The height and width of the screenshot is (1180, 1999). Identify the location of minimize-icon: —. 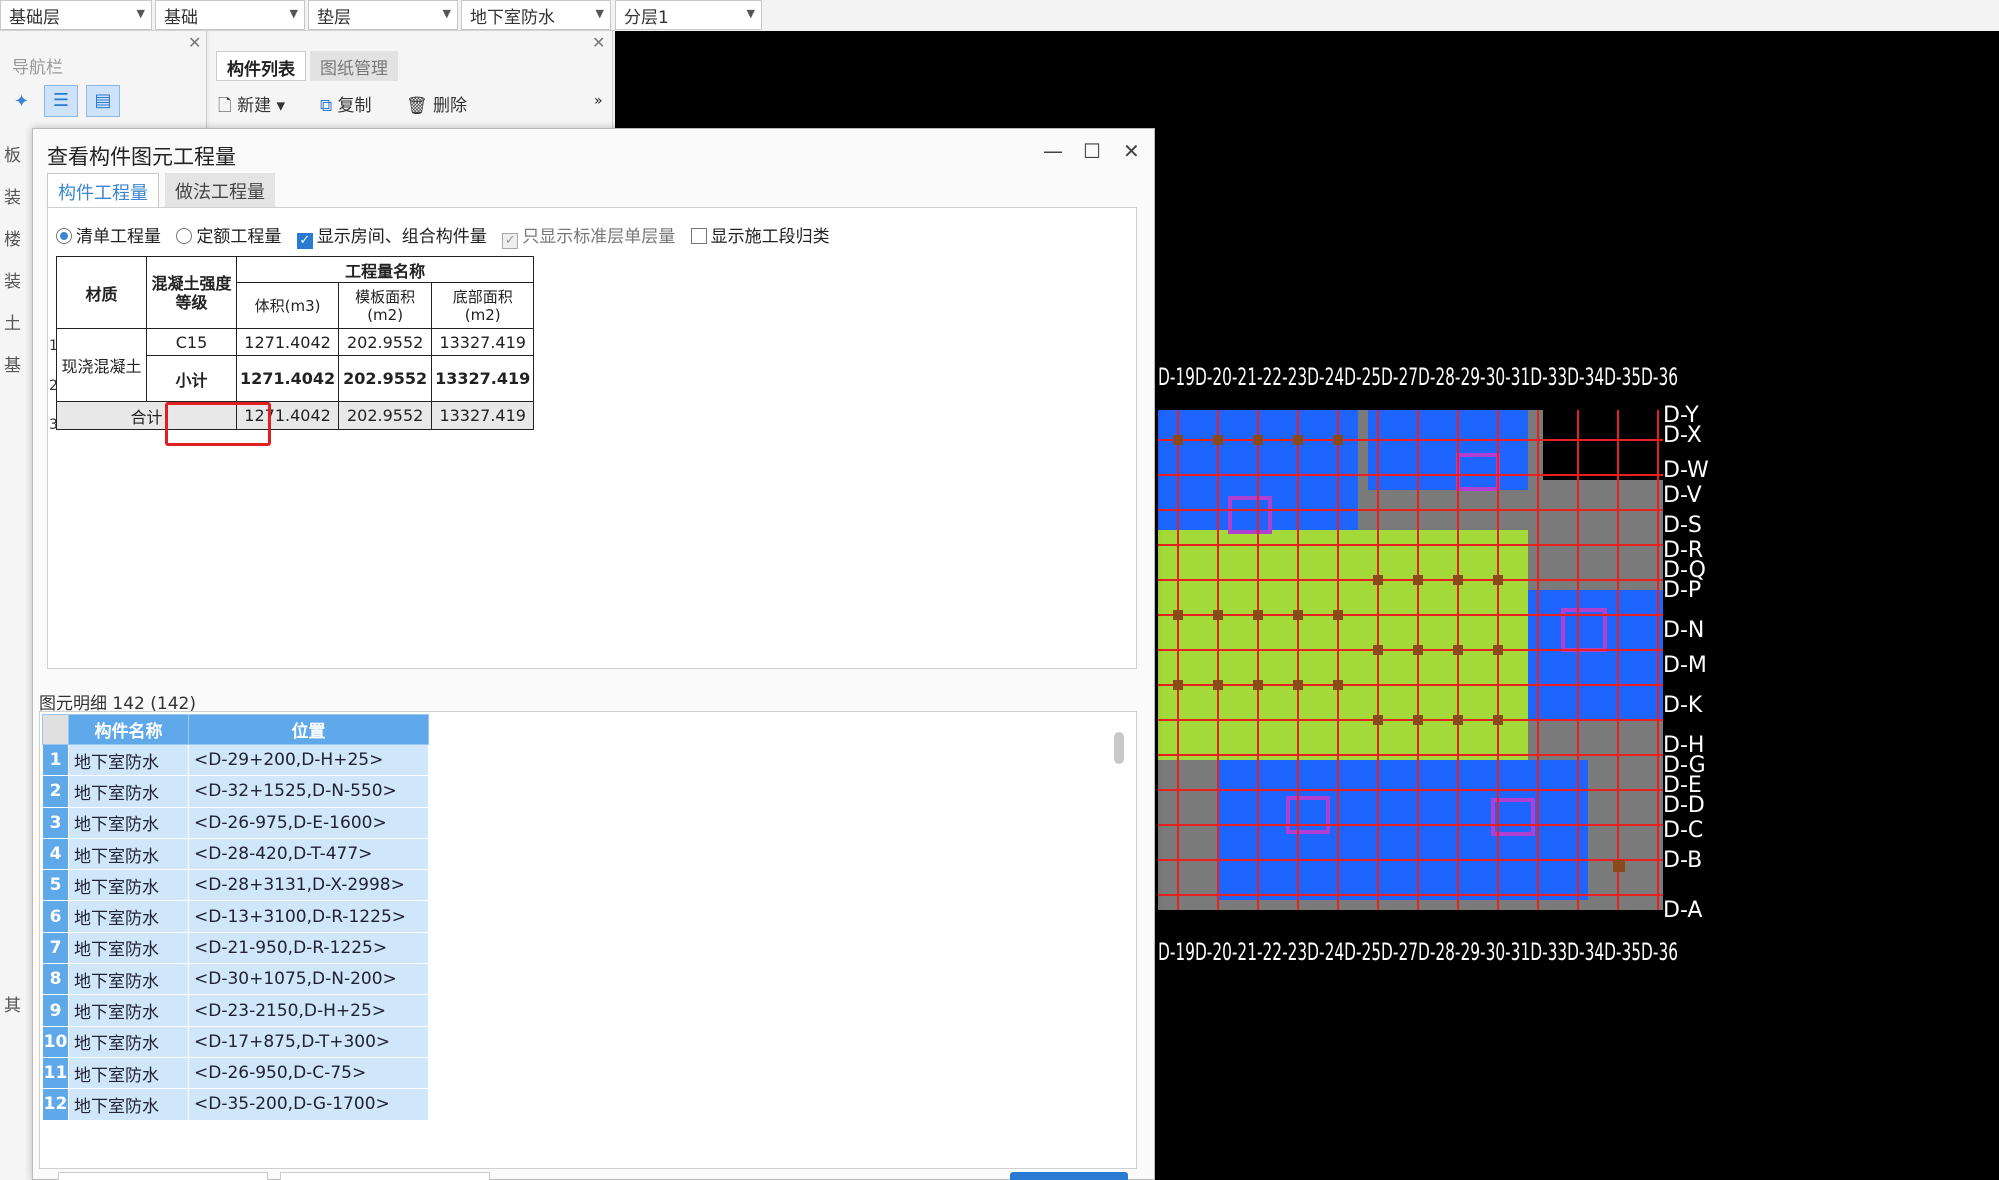
(1053, 151).